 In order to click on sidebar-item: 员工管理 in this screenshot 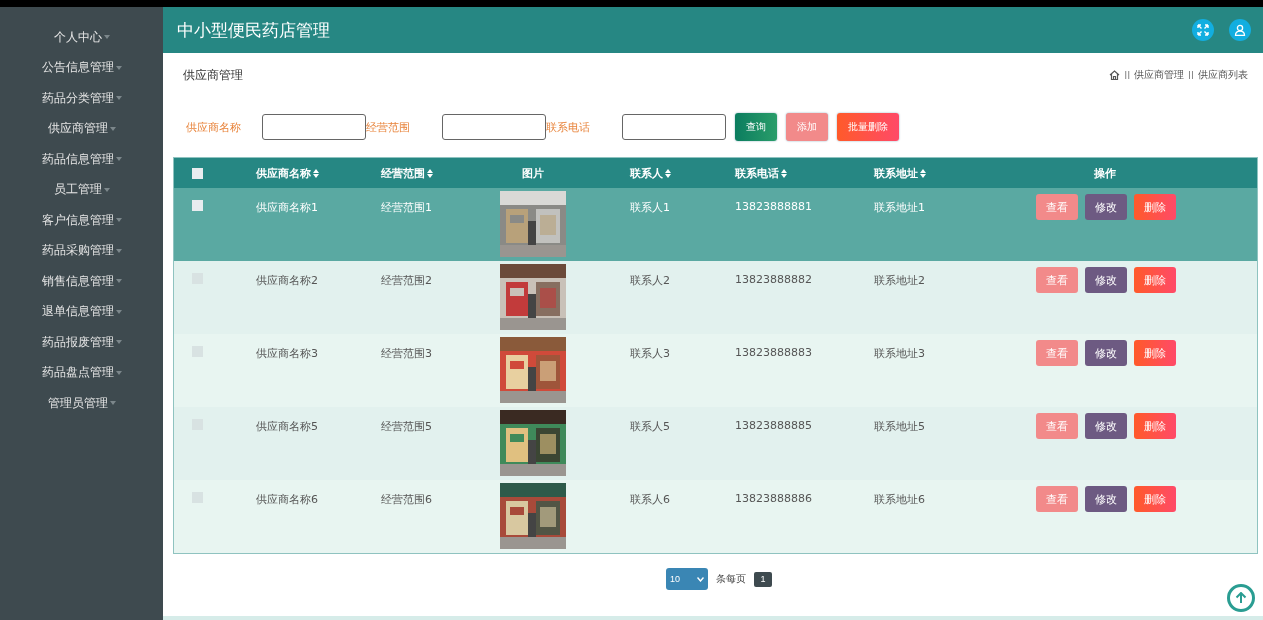, I will do `click(81, 189)`.